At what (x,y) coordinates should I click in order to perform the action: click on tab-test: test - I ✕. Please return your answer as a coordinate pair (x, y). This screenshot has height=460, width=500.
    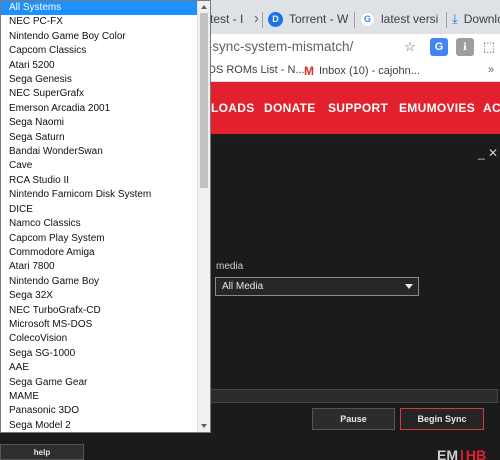
    Looking at the image, I should click on (234, 19).